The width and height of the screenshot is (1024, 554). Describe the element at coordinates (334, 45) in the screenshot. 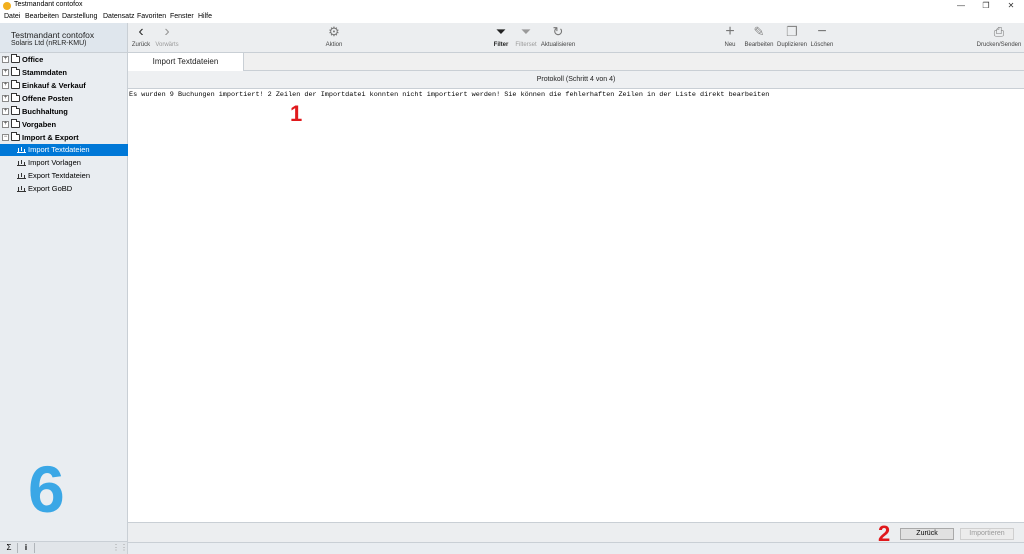

I see `action-label: Aktion` at that location.